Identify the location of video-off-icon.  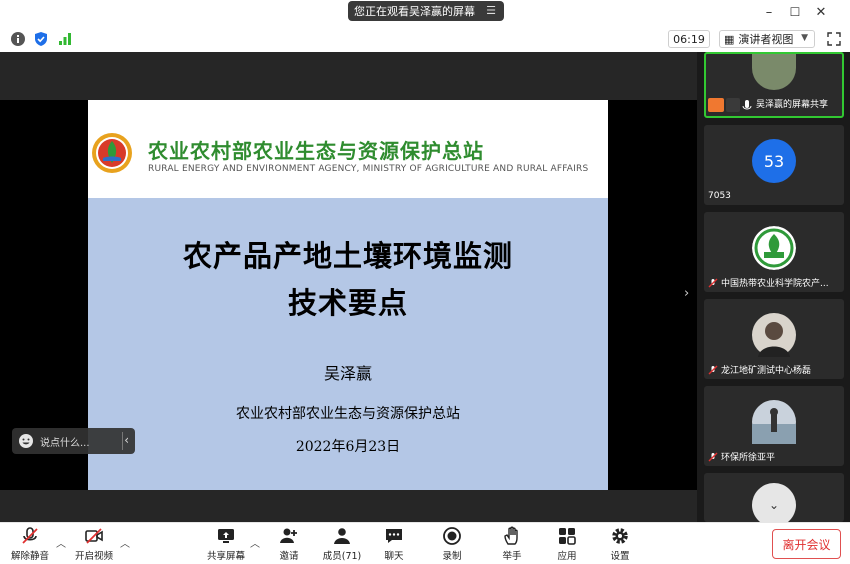
(94, 536).